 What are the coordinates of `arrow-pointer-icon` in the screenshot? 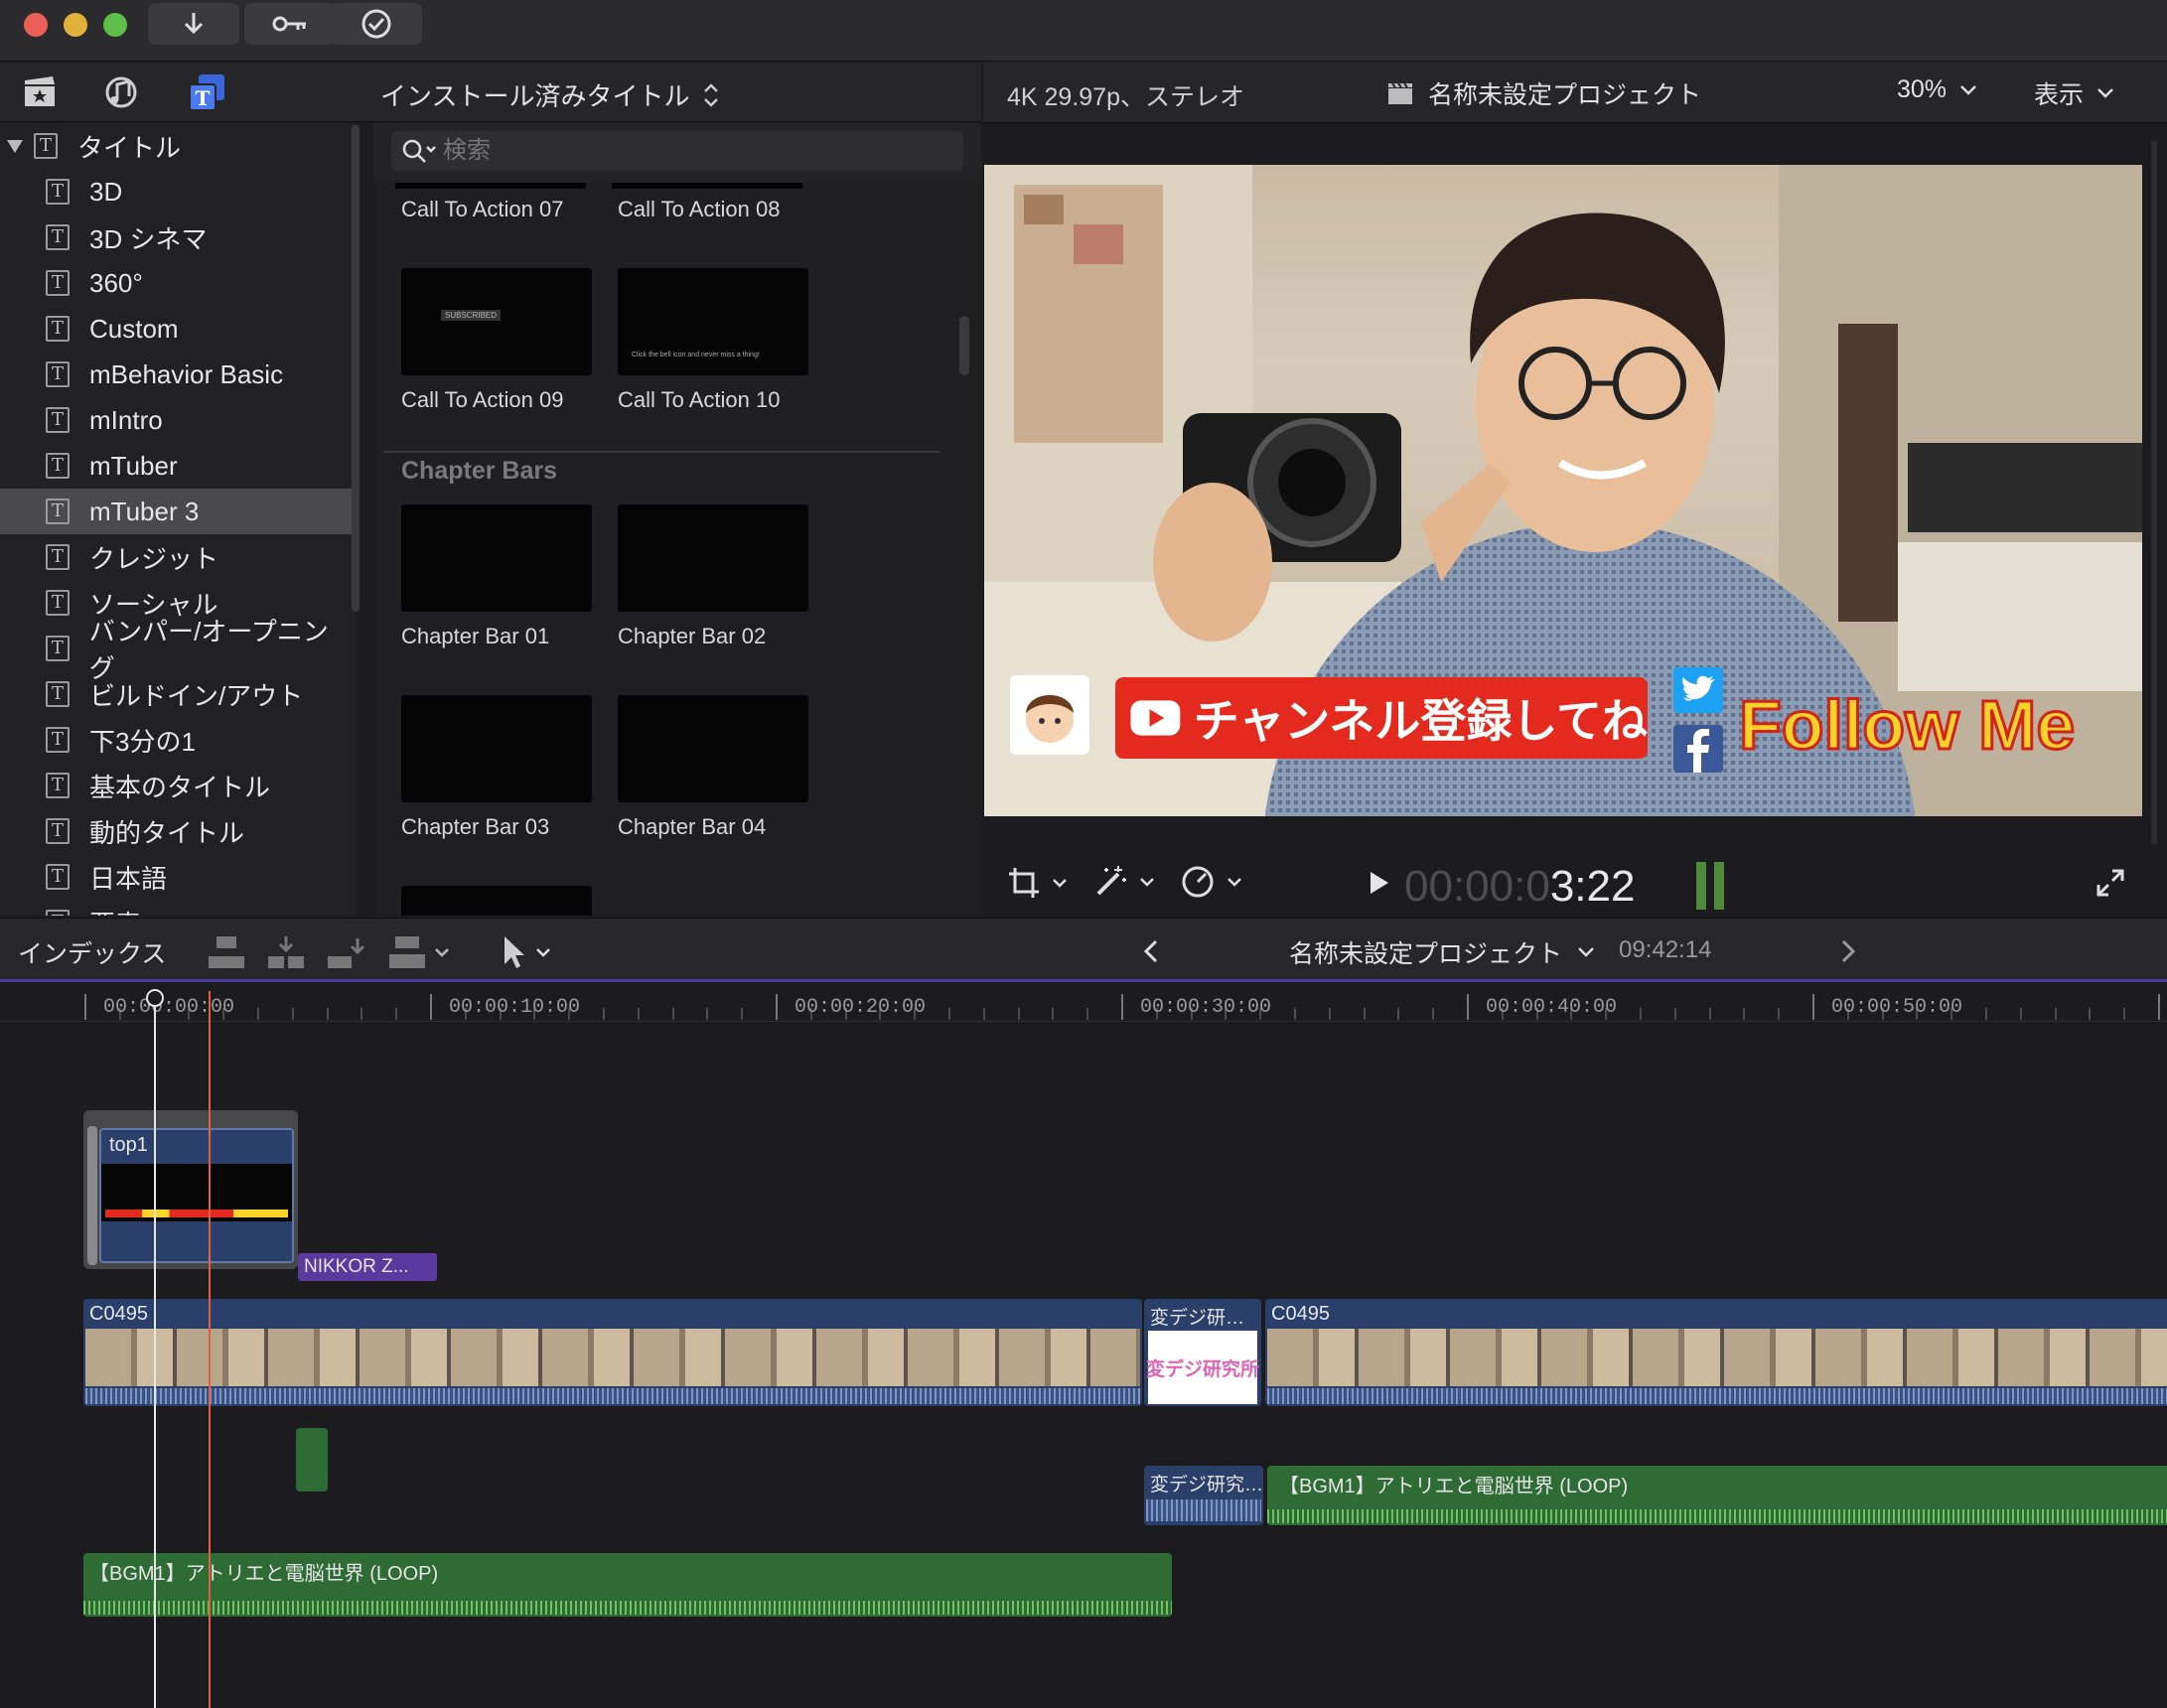 It's located at (514, 952).